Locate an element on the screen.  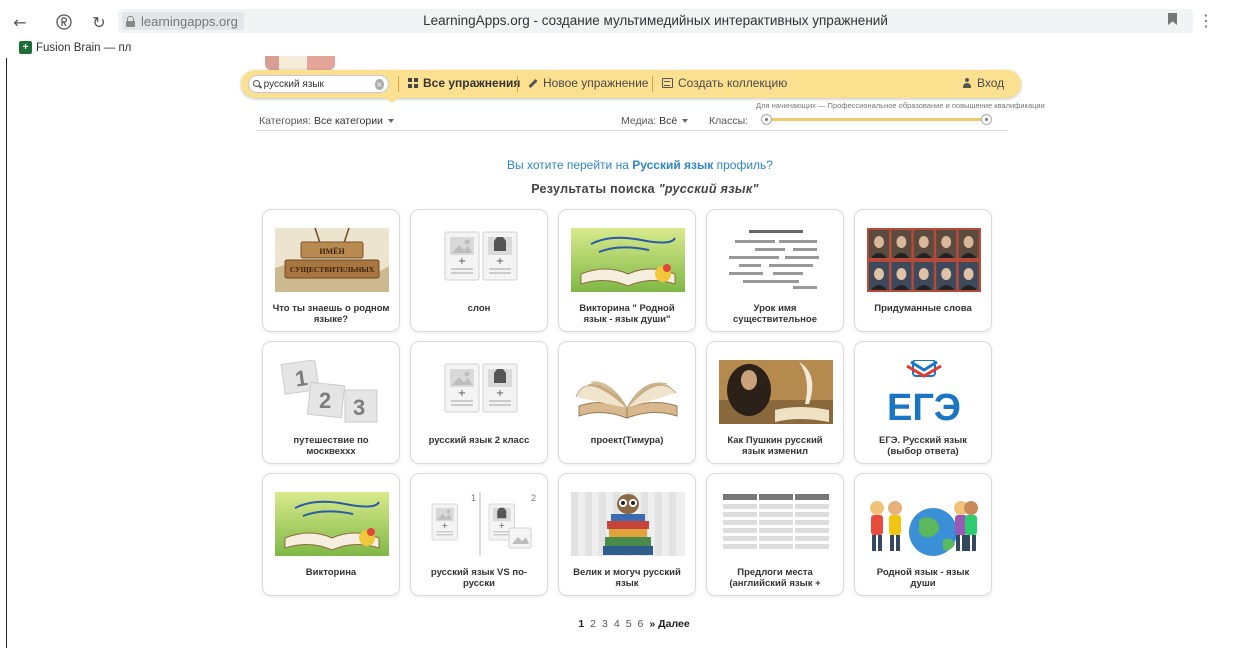
grid-icon is located at coordinates (413, 83).